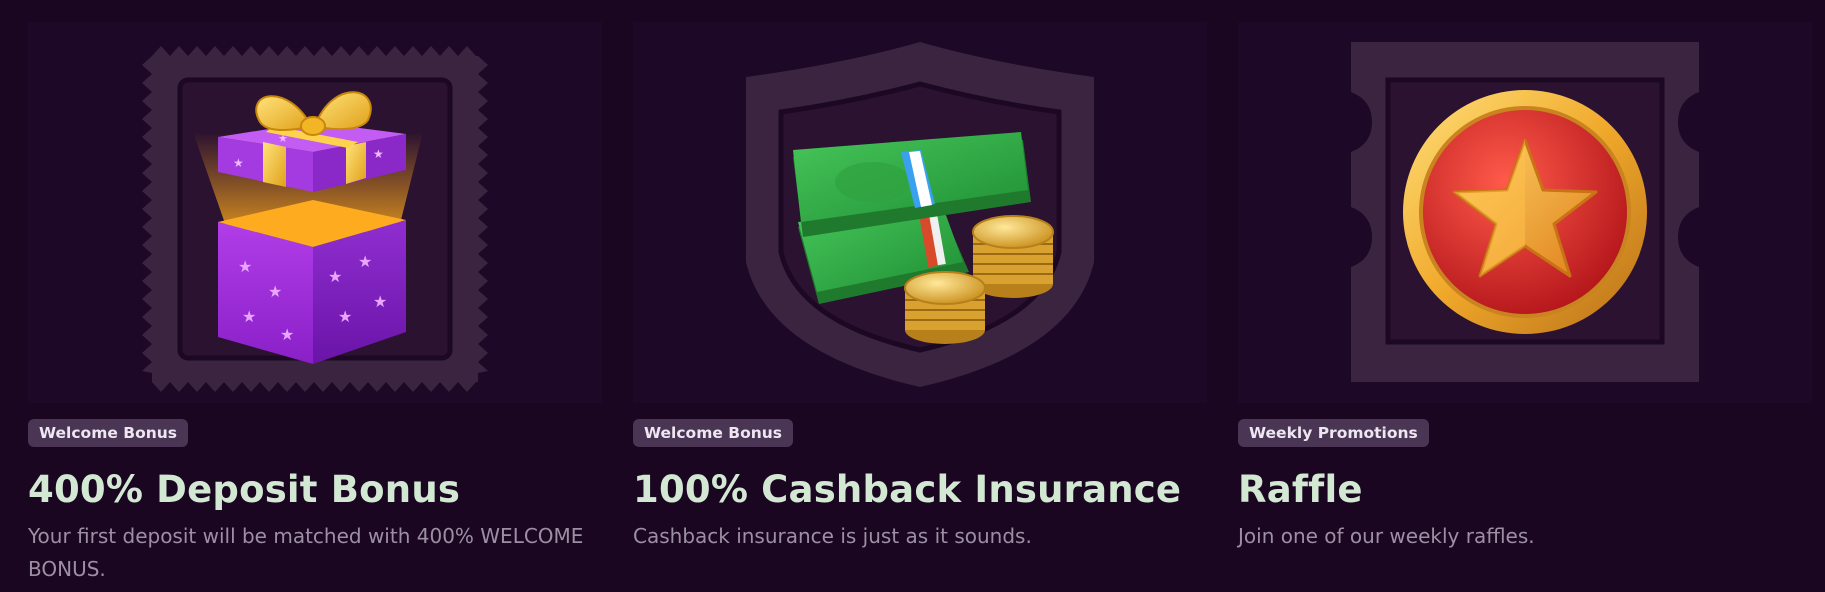  What do you see at coordinates (832, 536) in the screenshot?
I see `promo-description: Cashback insurance is just as it sounds.` at bounding box center [832, 536].